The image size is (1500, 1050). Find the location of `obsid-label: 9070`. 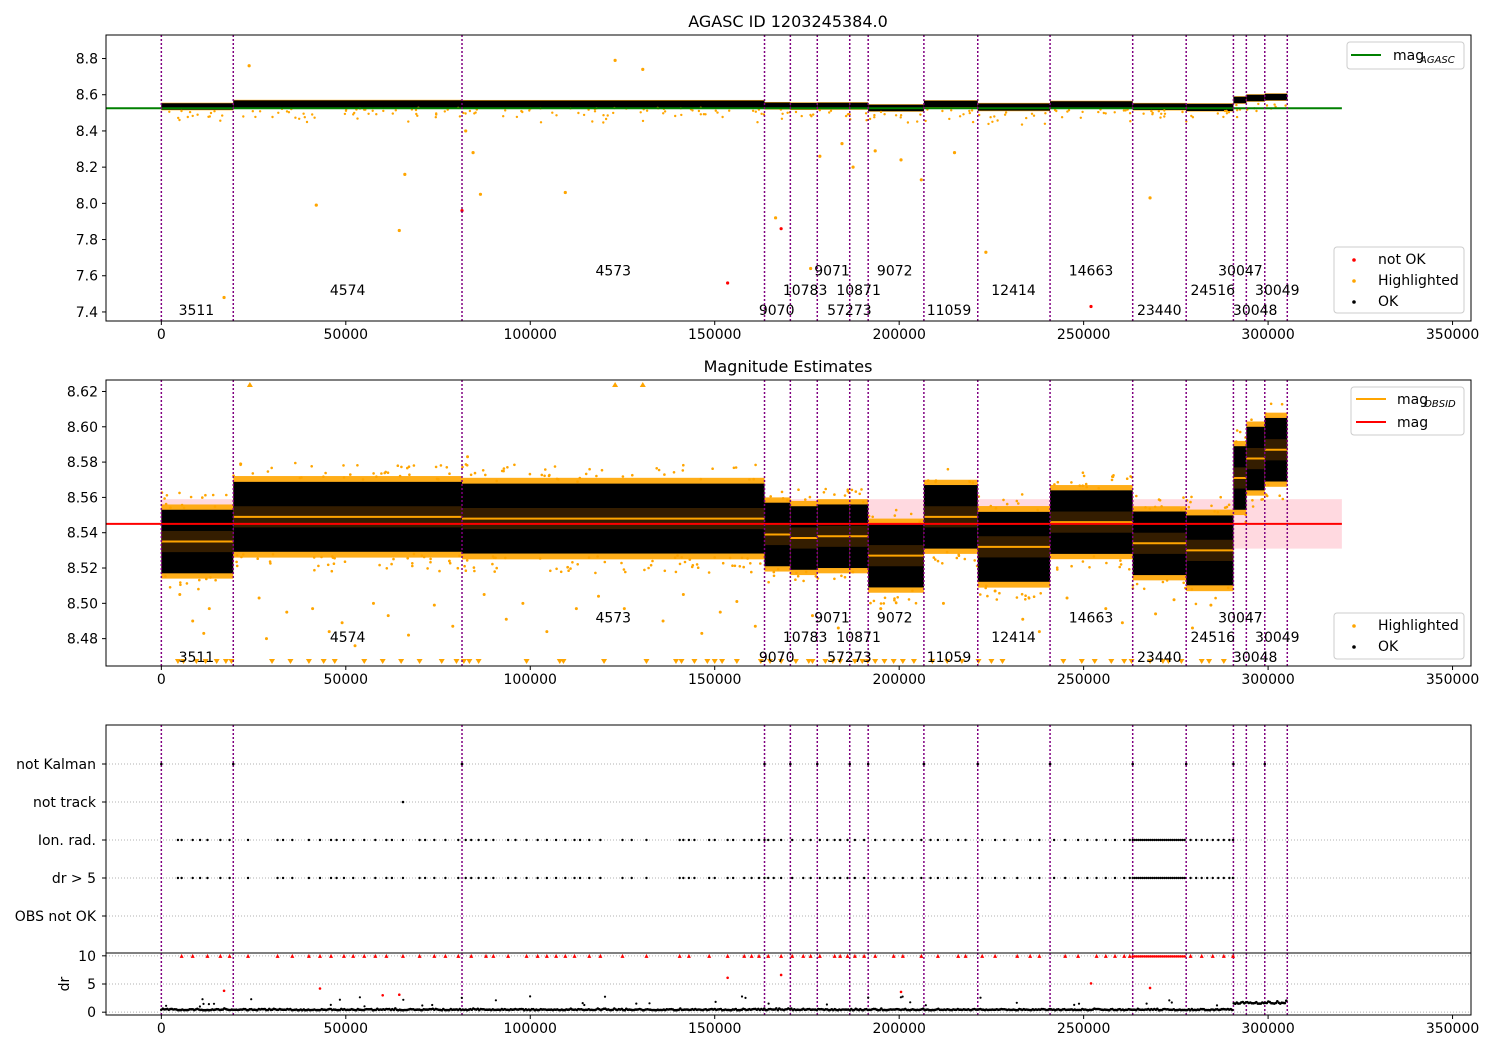

obsid-label: 9070 is located at coordinates (777, 658).